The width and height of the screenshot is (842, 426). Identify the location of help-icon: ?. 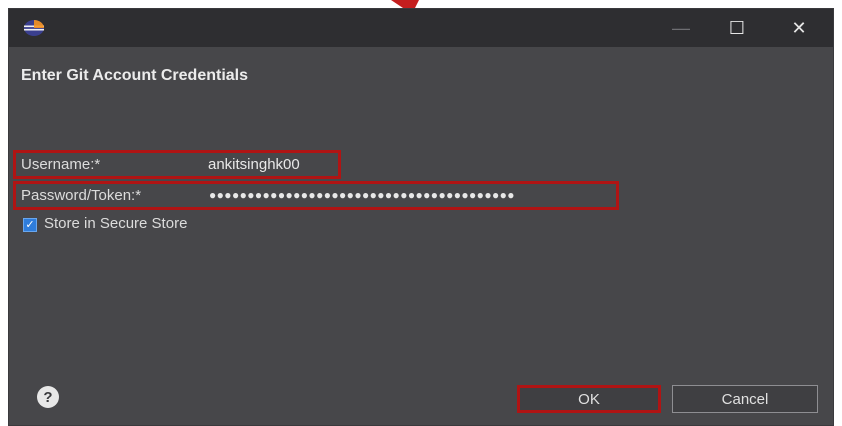
(48, 397).